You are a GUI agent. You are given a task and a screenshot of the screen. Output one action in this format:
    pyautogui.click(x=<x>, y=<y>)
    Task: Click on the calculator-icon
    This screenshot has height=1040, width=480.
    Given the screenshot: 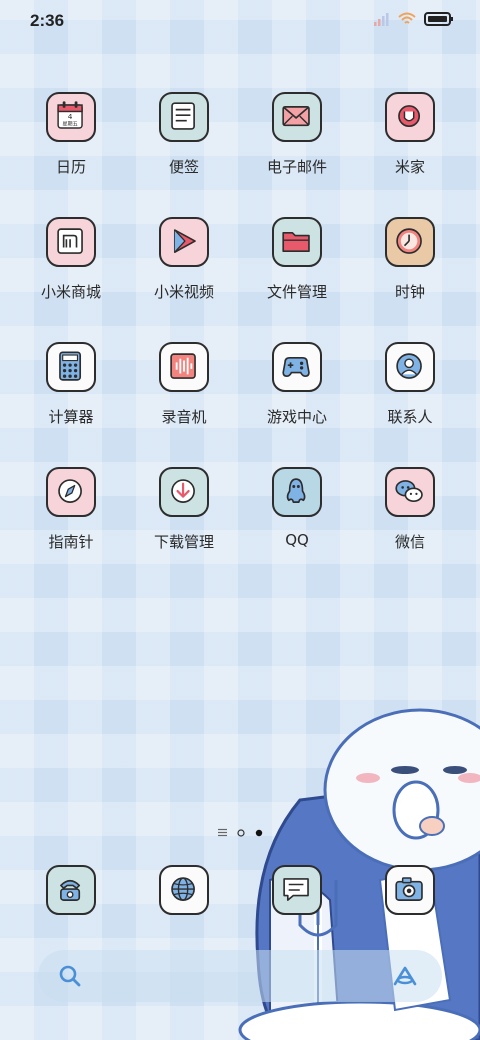 What is the action you would take?
    pyautogui.click(x=71, y=367)
    